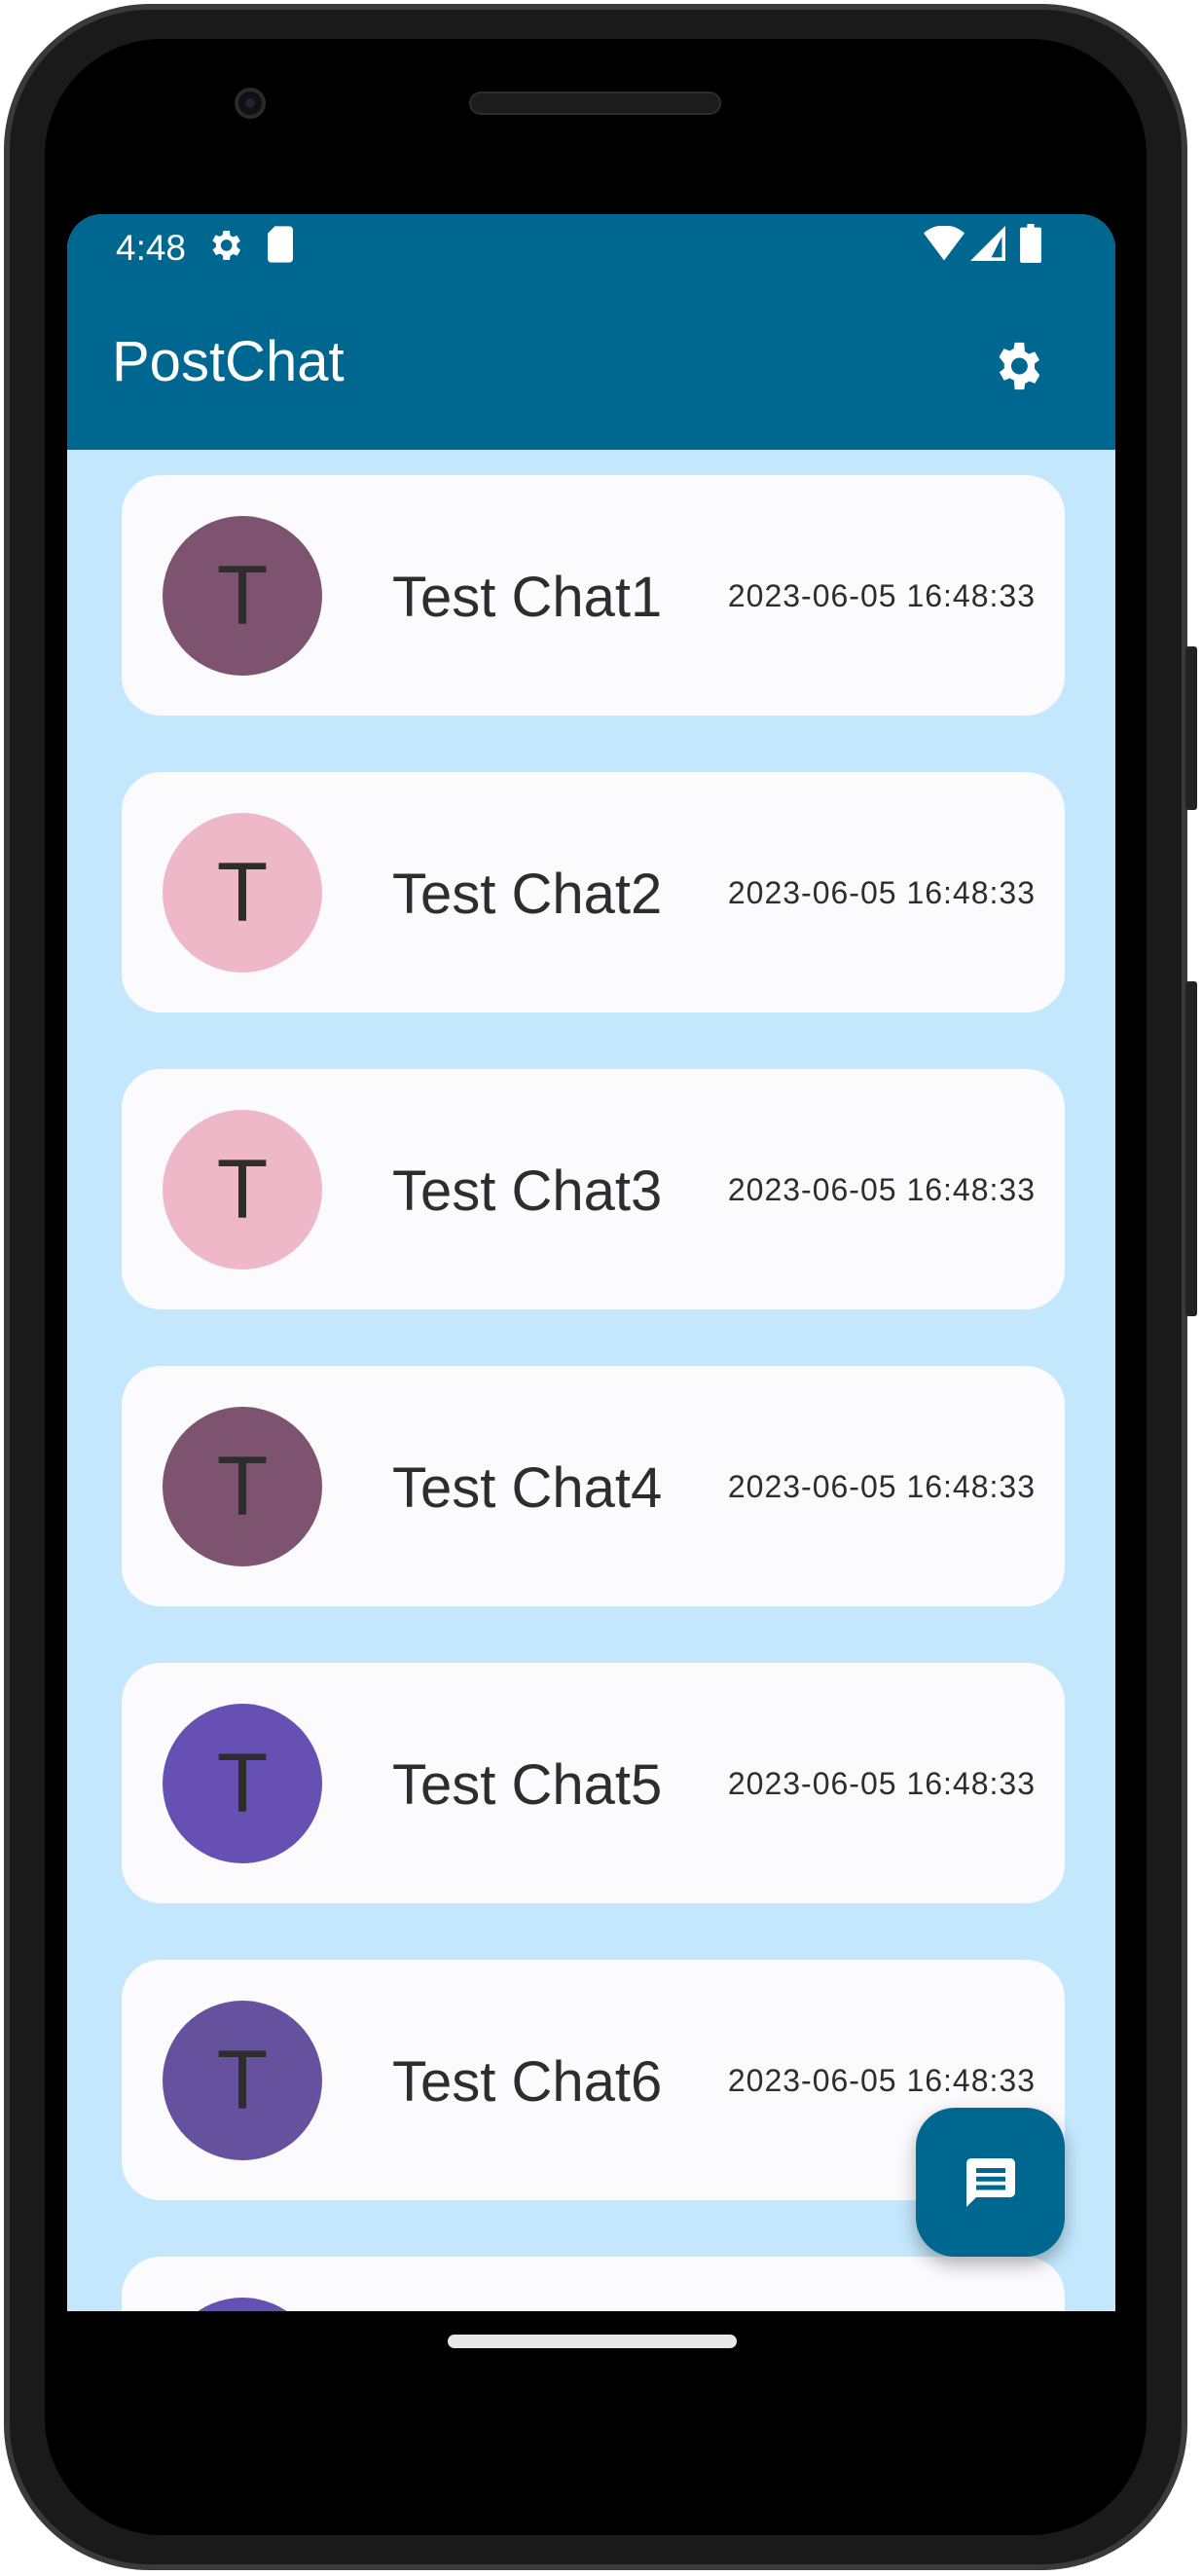 The height and width of the screenshot is (2576, 1202). Describe the element at coordinates (944, 243) in the screenshot. I see `wifi-icon` at that location.